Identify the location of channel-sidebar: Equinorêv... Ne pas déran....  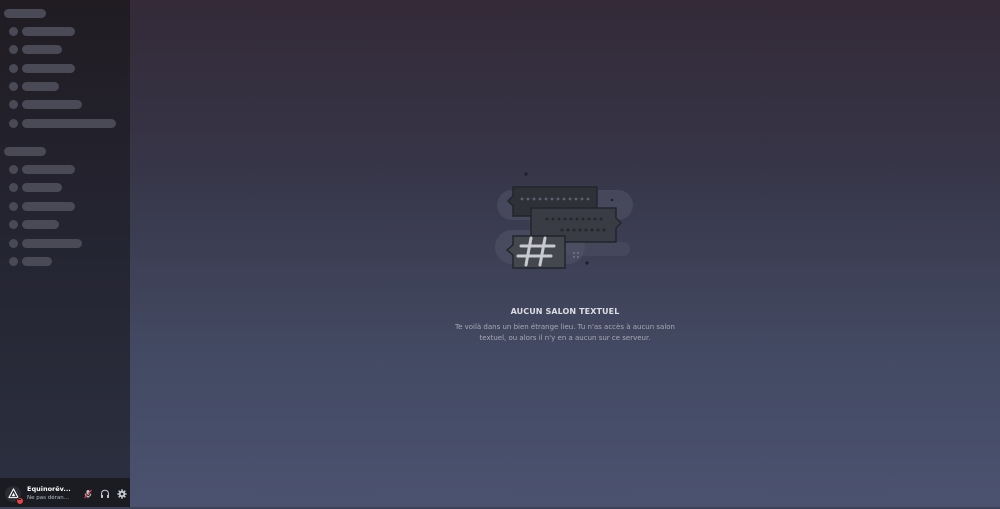
(65, 254).